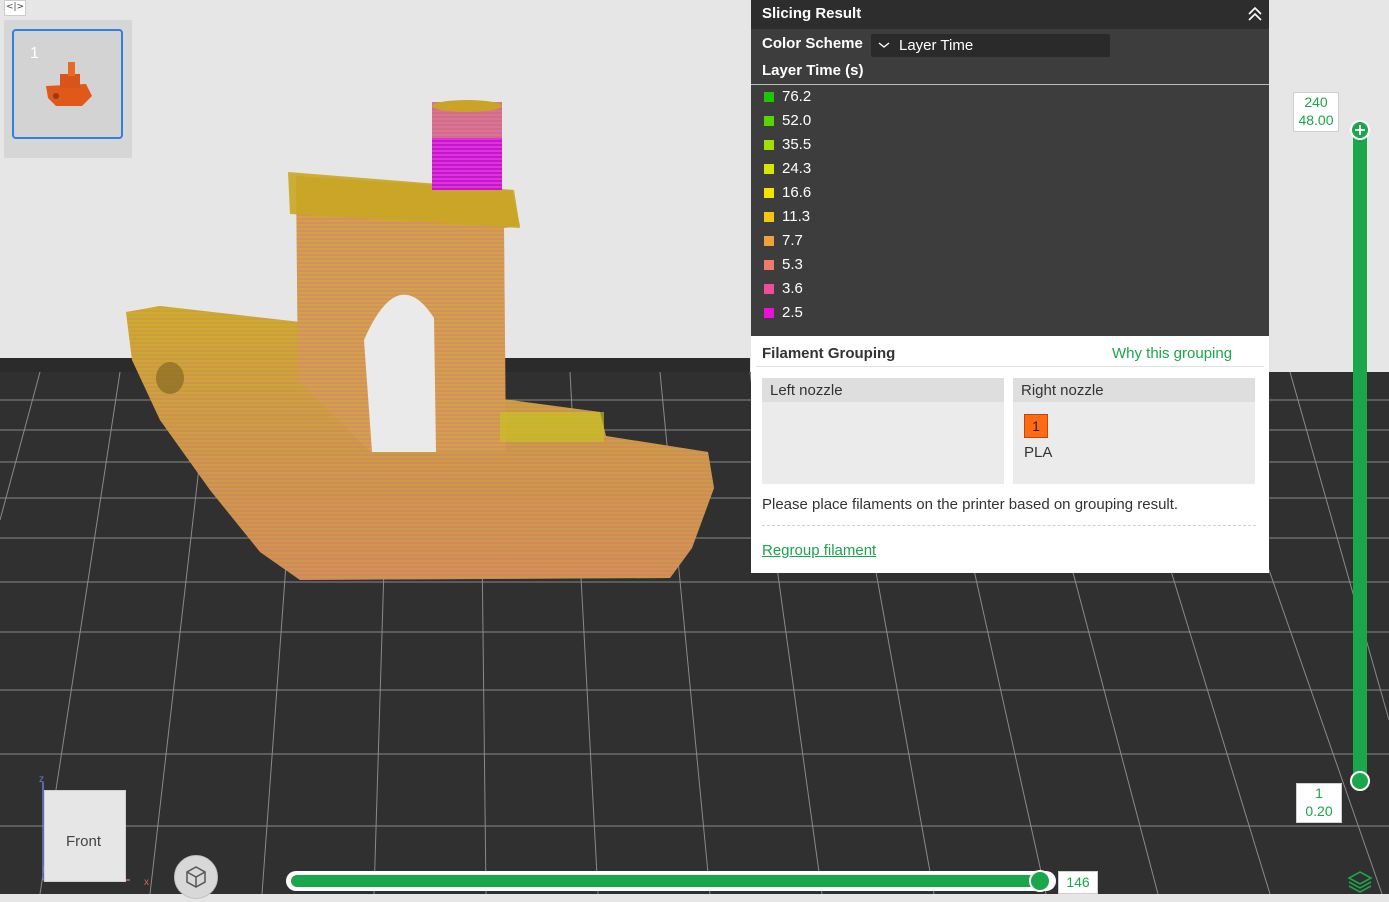  What do you see at coordinates (1010, 14) in the screenshot?
I see `slicing-result-header: Slicing Result` at bounding box center [1010, 14].